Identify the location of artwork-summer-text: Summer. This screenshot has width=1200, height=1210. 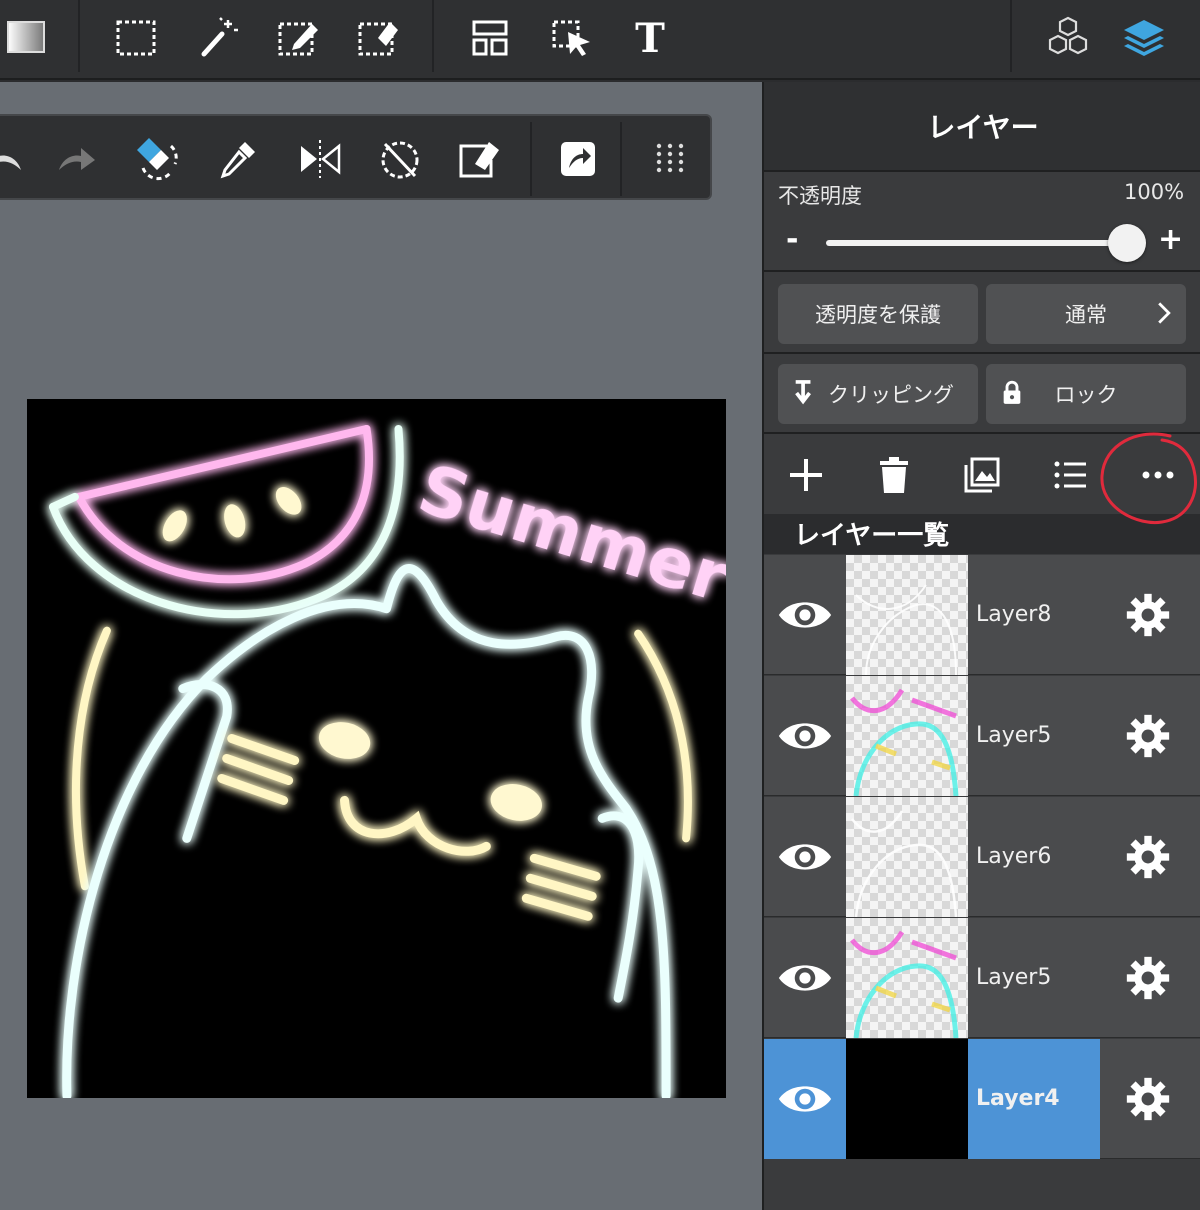
(567, 534).